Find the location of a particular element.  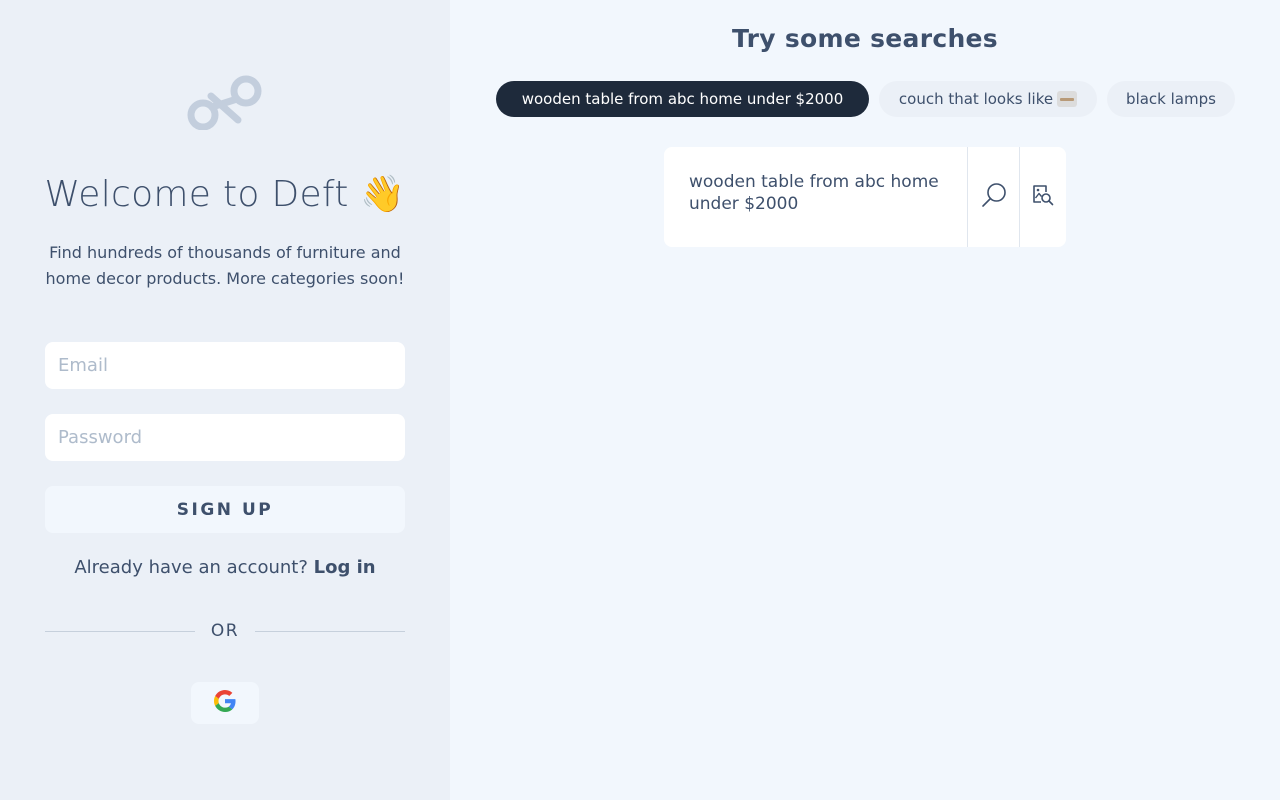

search-icon is located at coordinates (994, 197).